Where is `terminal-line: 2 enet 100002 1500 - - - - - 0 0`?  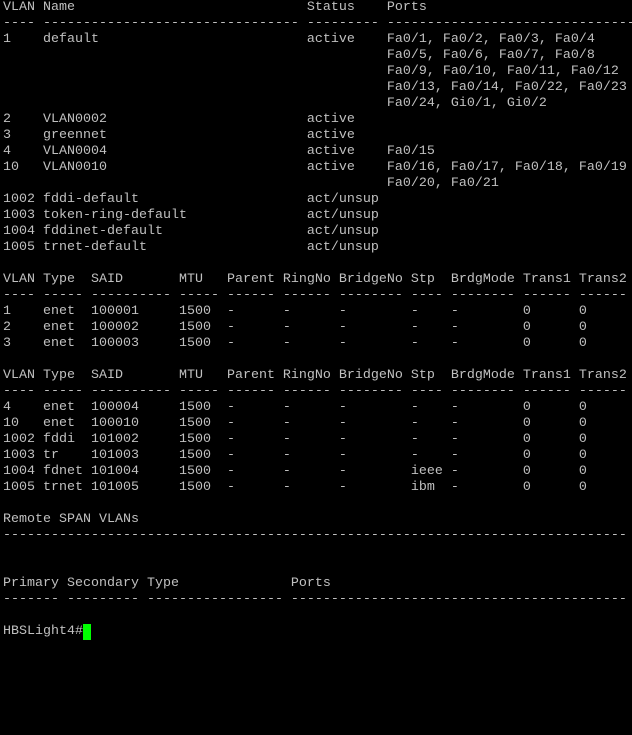 terminal-line: 2 enet 100002 1500 - - - - - 0 0 is located at coordinates (295, 327).